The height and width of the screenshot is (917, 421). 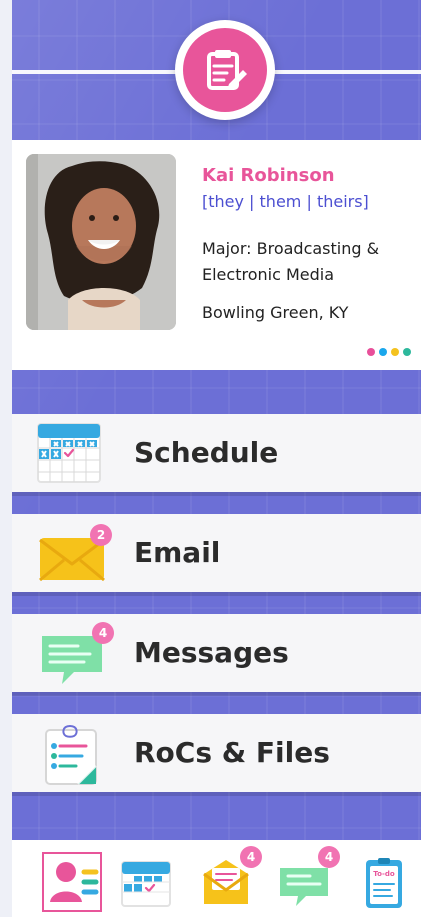 I want to click on profile-icon, so click(x=74, y=882).